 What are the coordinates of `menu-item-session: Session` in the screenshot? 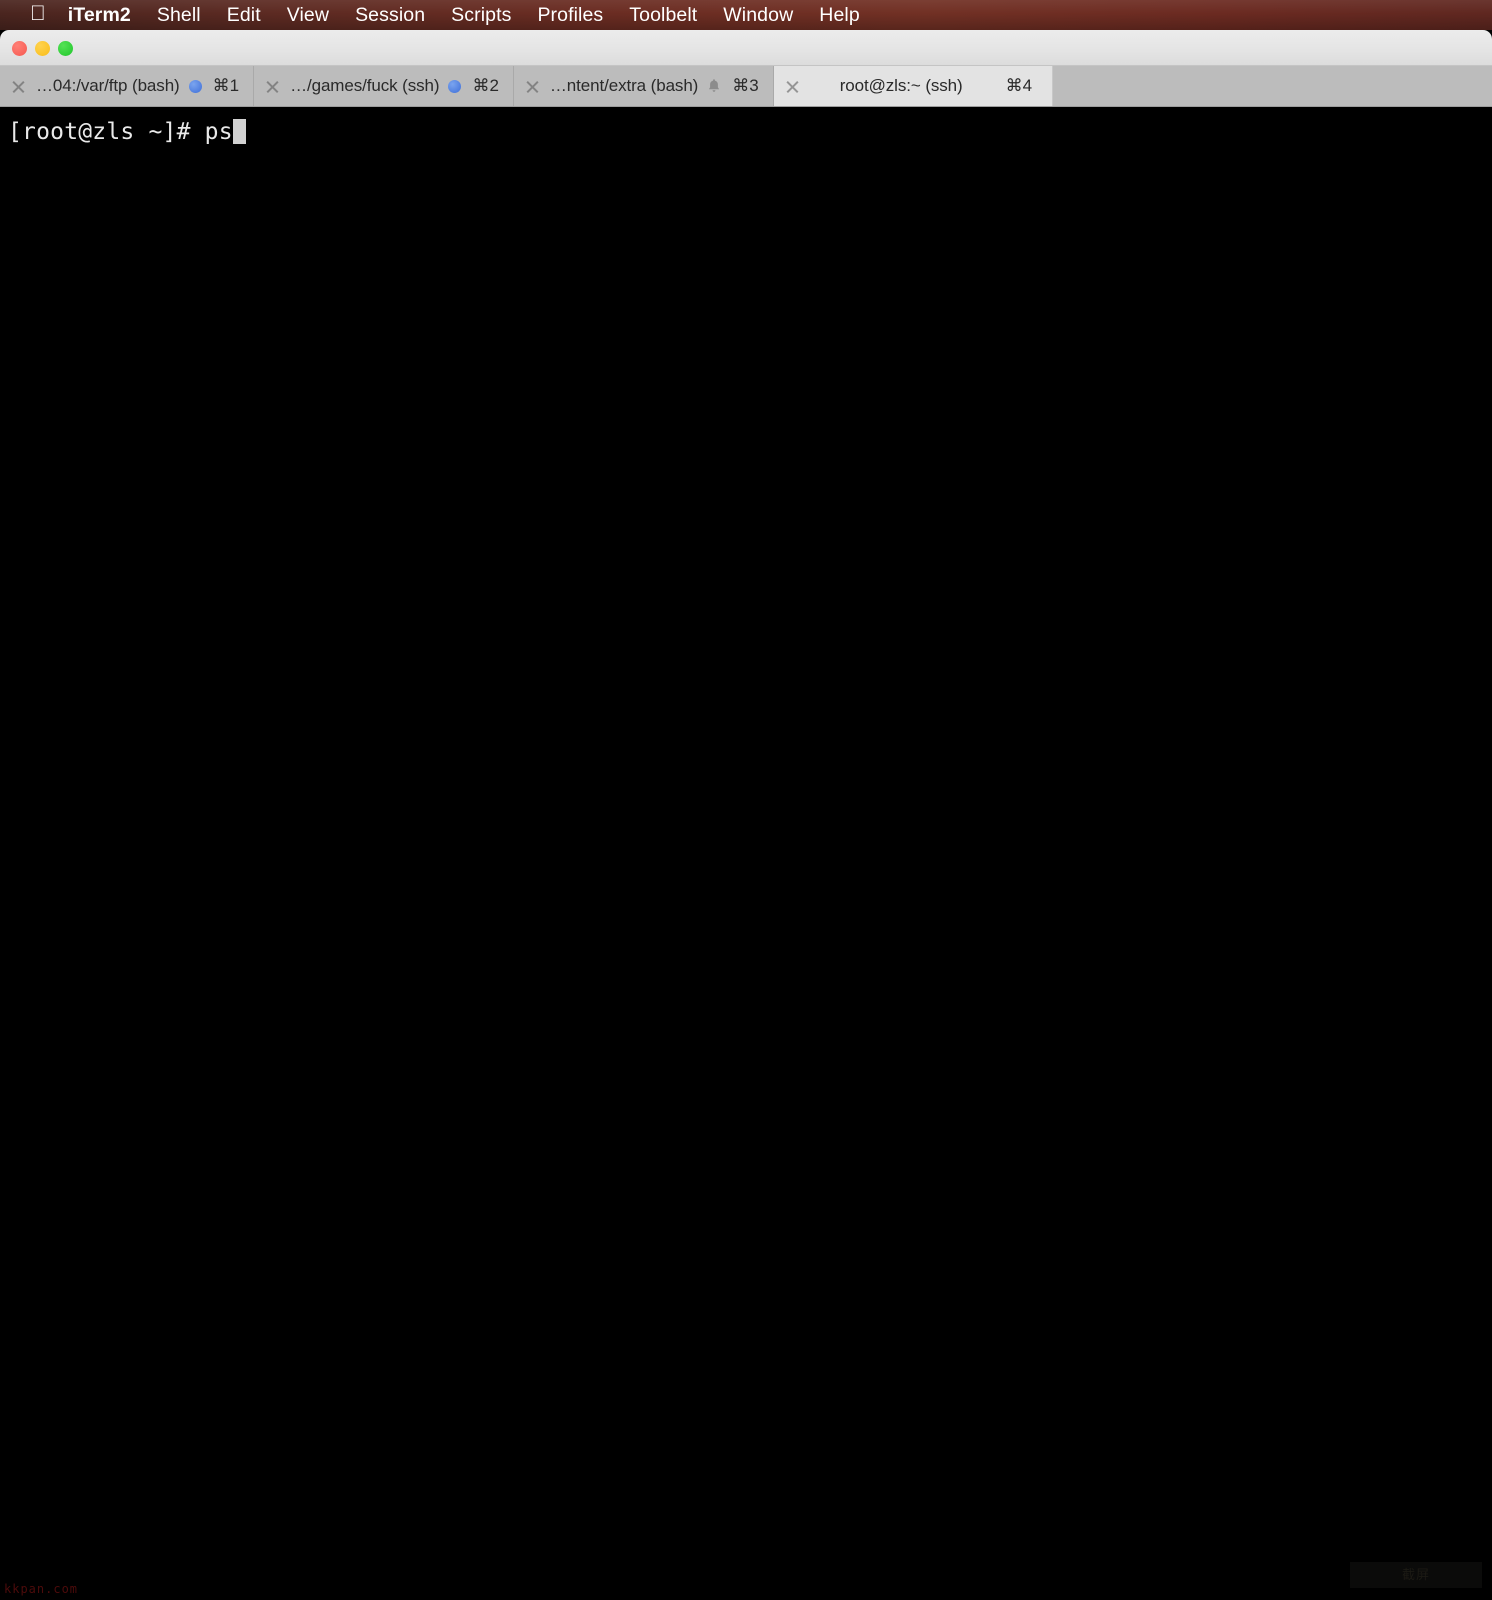 It's located at (390, 15).